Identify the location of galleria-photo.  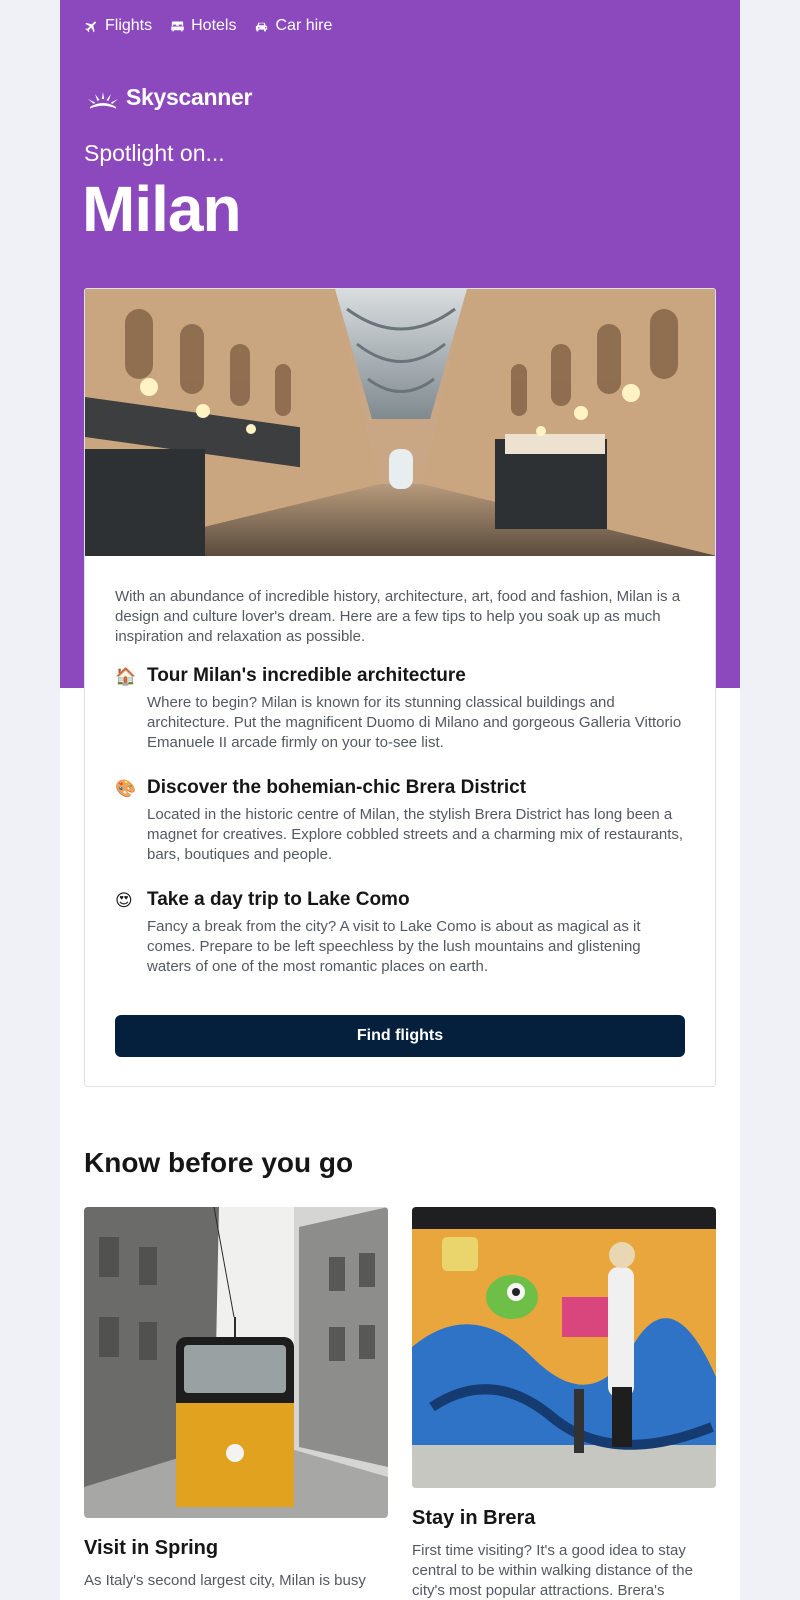
(400, 422).